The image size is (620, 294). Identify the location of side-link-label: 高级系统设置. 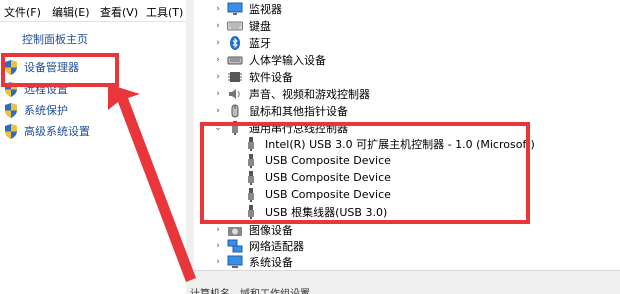
(57, 131).